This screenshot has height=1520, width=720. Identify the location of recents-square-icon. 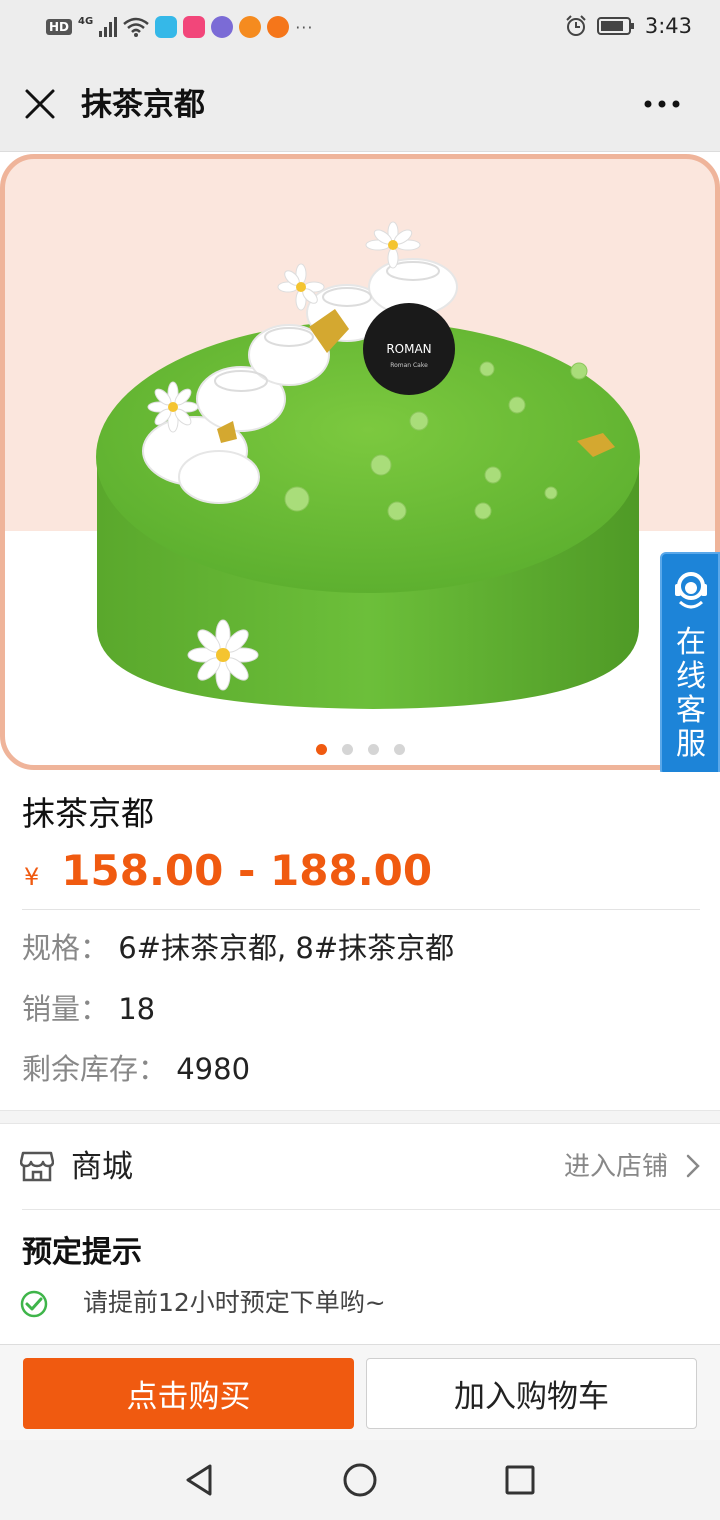
(520, 1480).